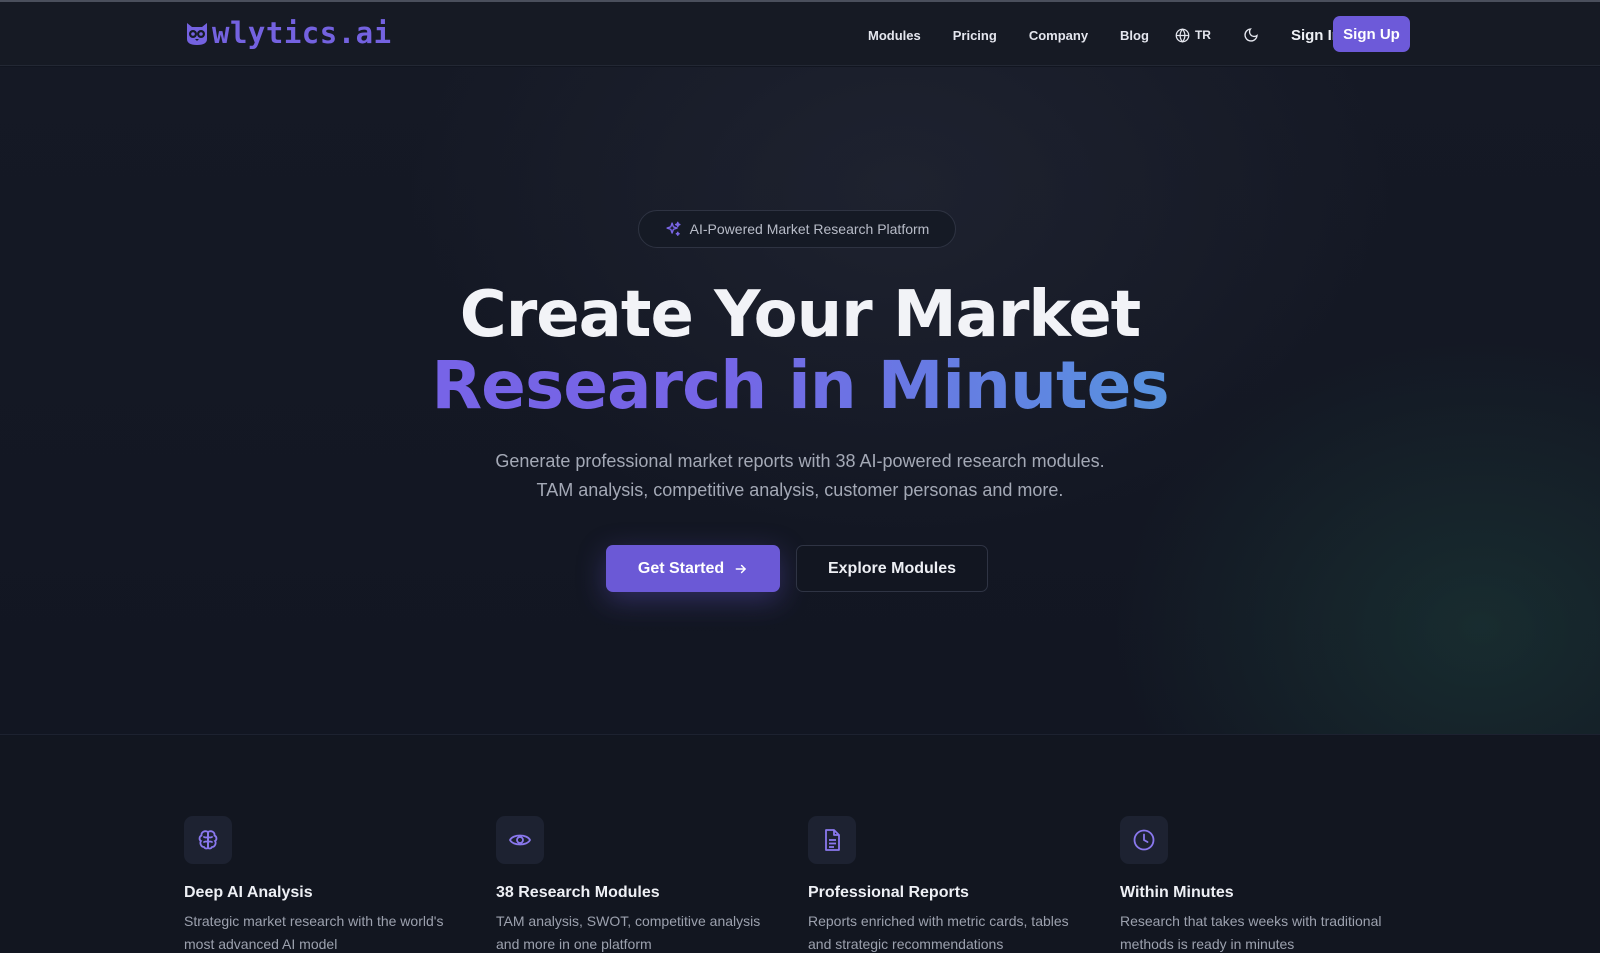  Describe the element at coordinates (1202, 35) in the screenshot. I see `language-code: TR` at that location.